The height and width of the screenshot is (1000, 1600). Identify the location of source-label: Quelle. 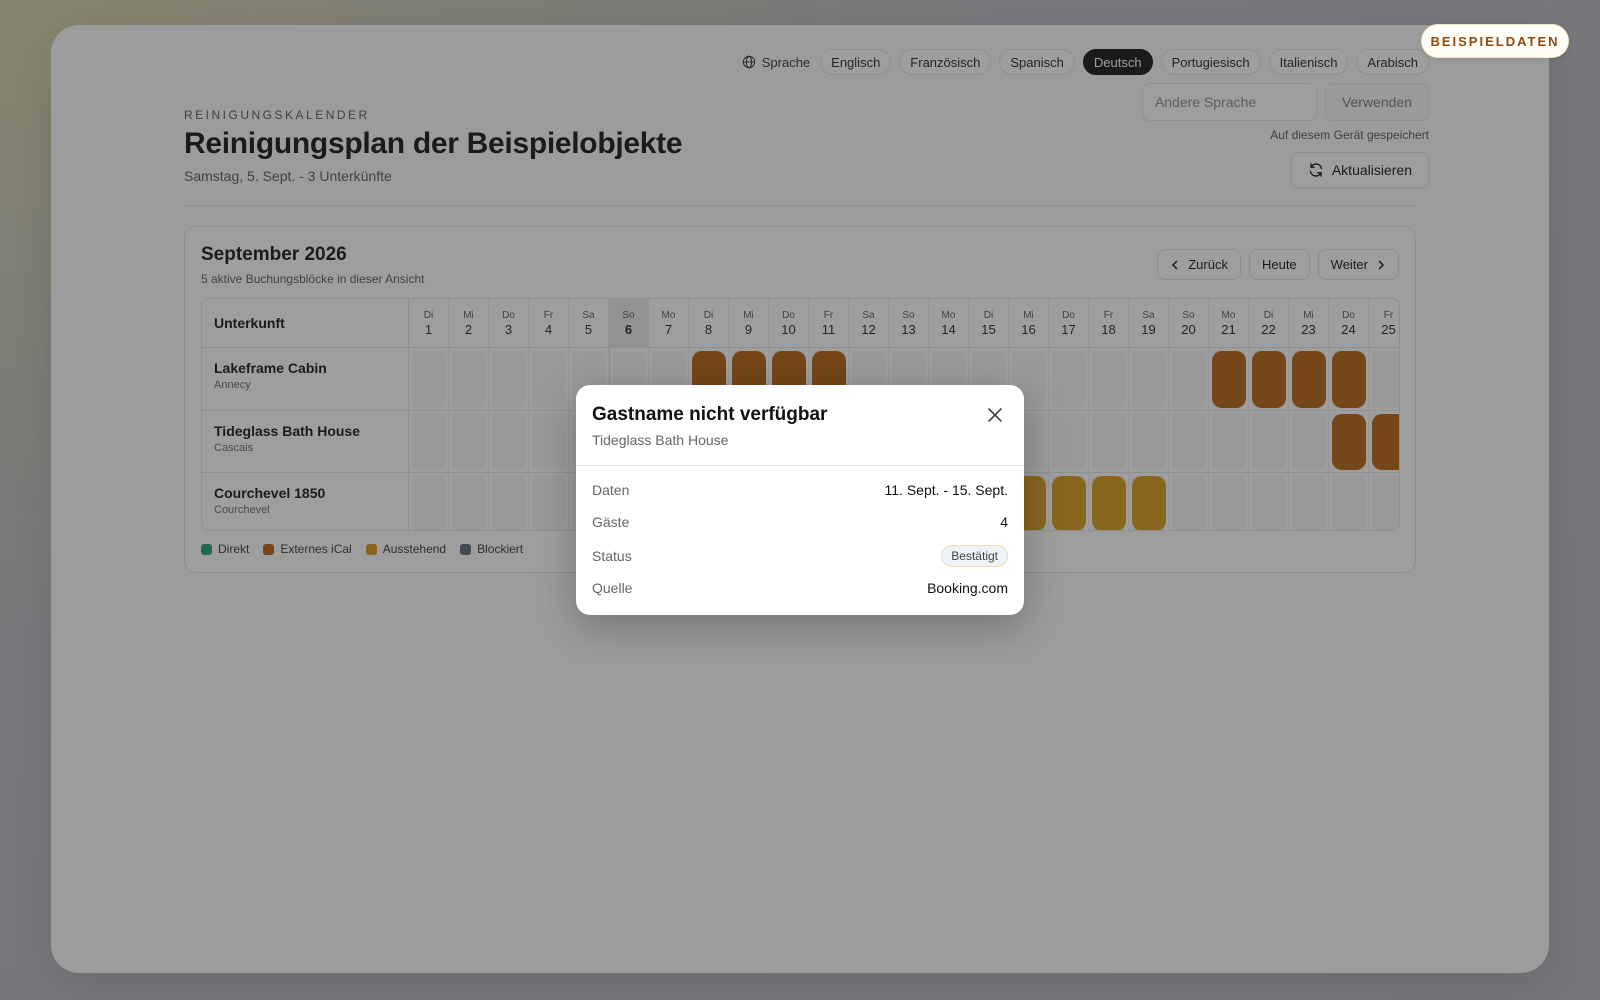
(612, 588).